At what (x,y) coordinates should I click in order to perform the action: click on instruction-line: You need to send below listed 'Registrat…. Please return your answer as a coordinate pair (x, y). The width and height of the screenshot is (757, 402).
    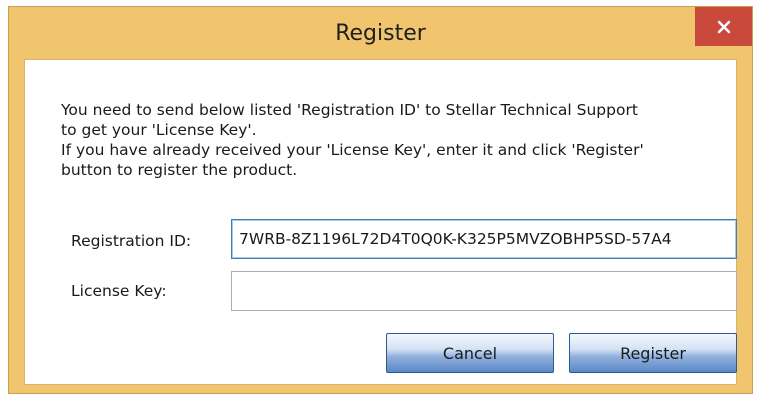
    Looking at the image, I should click on (349, 110).